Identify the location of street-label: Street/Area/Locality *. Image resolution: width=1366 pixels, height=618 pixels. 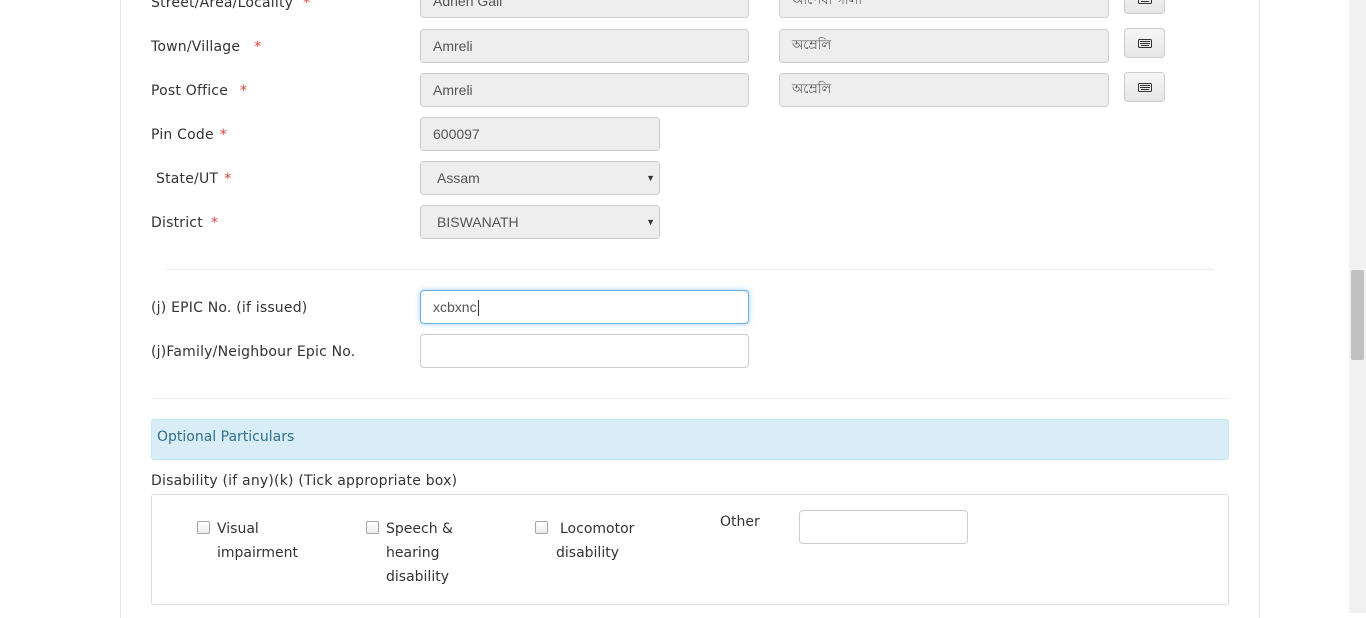
(231, 5).